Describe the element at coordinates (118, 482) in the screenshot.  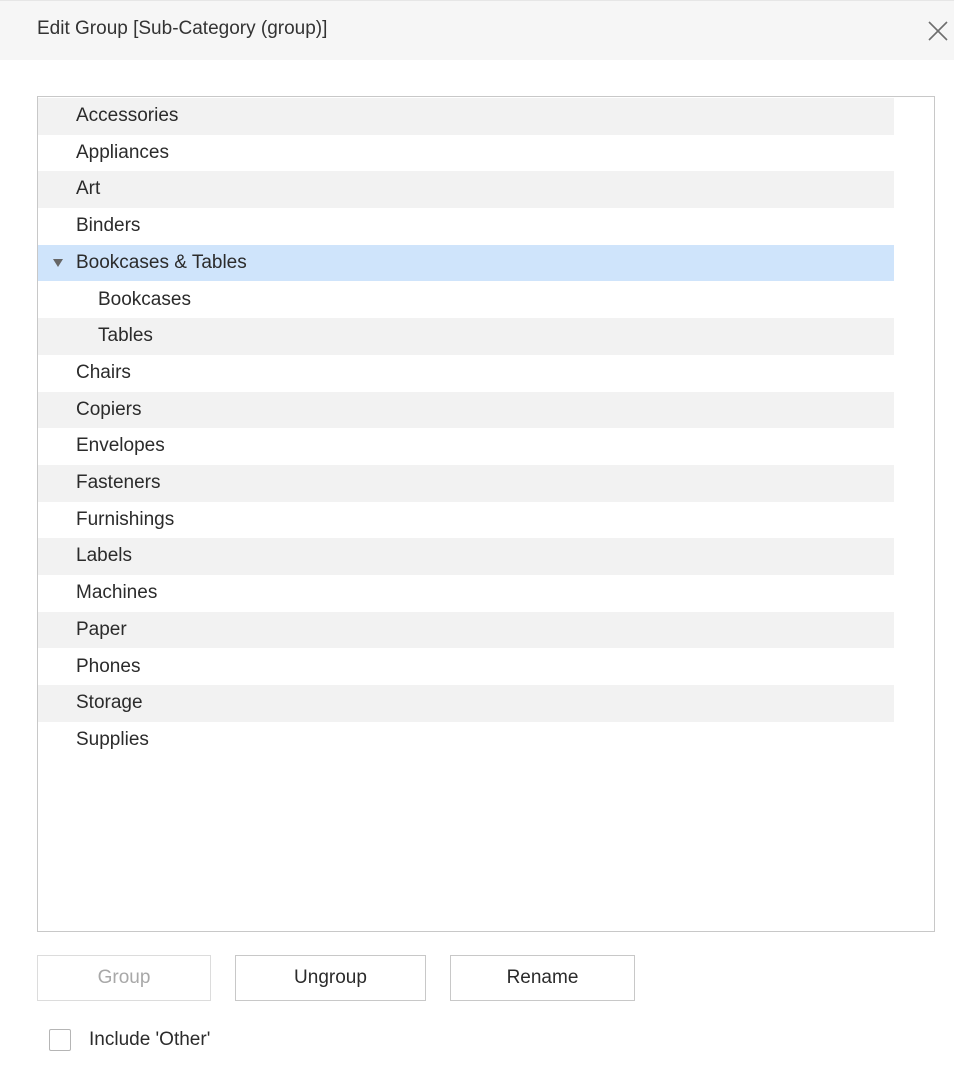
I see `tree-item-label: Fasteners` at that location.